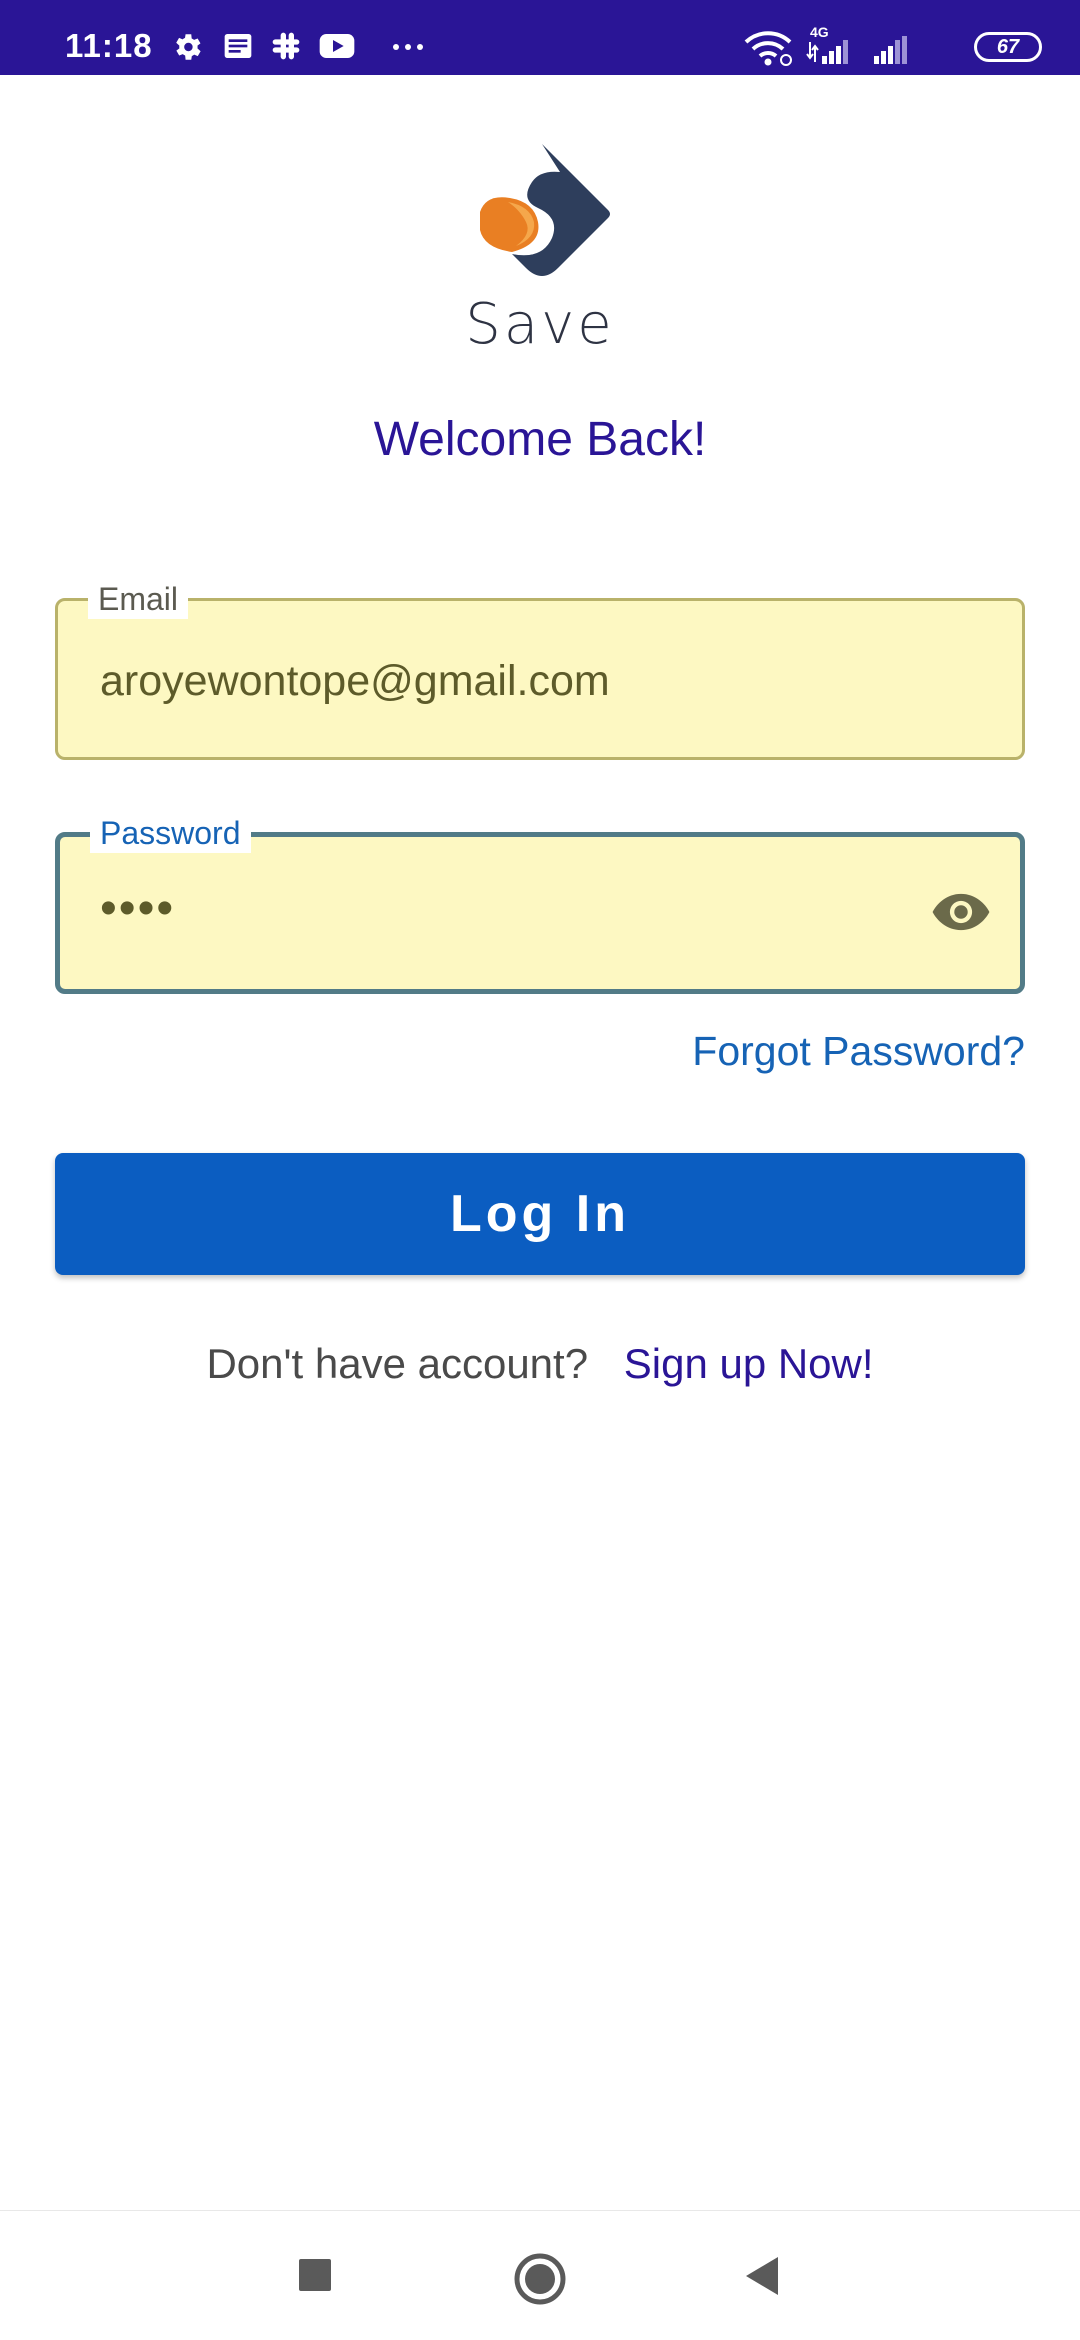 Image resolution: width=1080 pixels, height=2340 pixels. What do you see at coordinates (545, 210) in the screenshot?
I see `save-logo-icon` at bounding box center [545, 210].